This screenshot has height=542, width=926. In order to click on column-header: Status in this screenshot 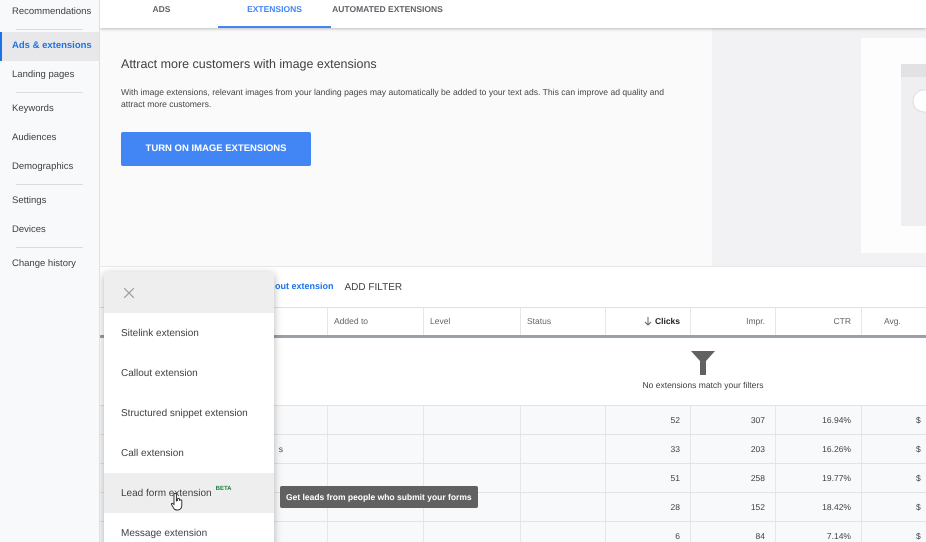, I will do `click(539, 321)`.